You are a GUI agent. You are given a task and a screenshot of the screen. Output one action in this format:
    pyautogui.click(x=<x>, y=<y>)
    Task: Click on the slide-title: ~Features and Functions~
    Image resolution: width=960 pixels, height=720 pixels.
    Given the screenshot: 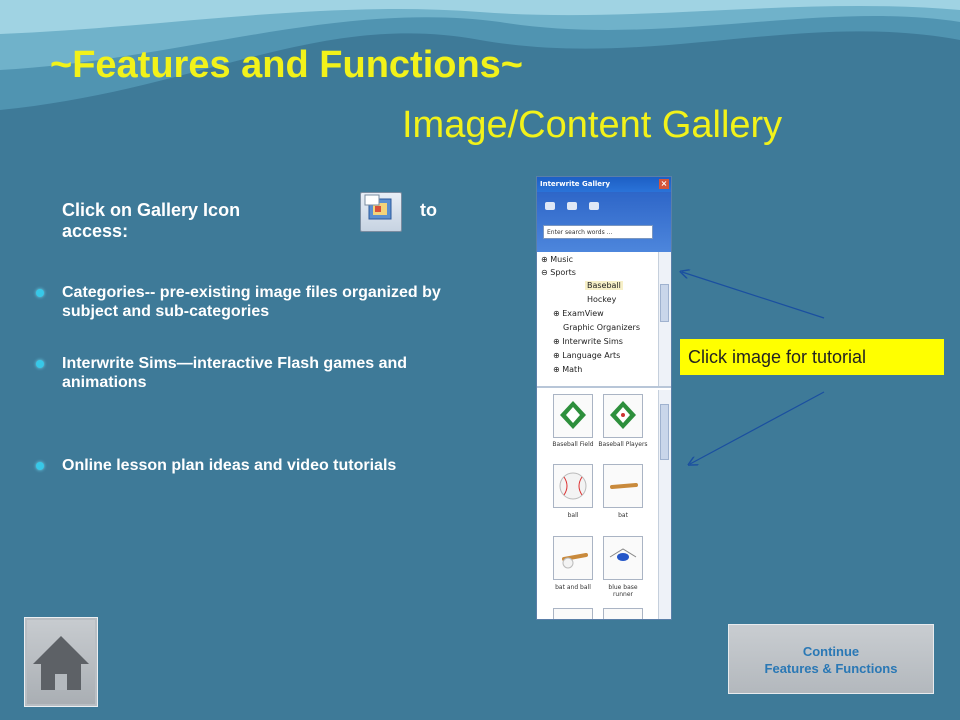 What is the action you would take?
    pyautogui.click(x=286, y=65)
    